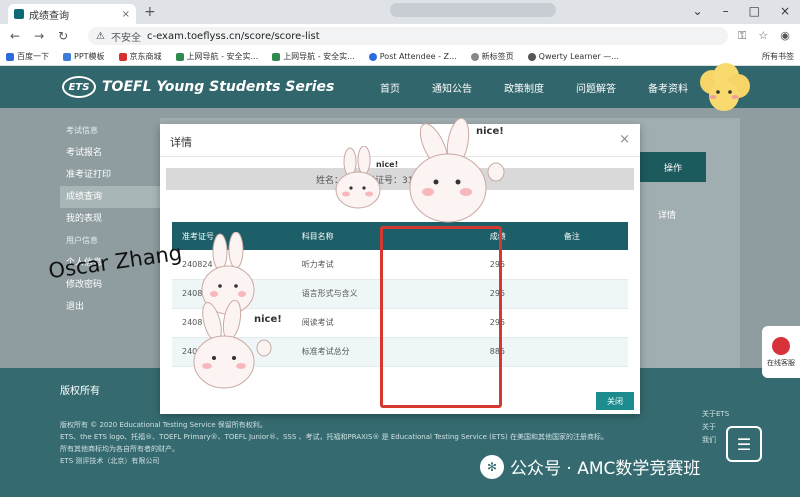 This screenshot has height=497, width=800. I want to click on url-text: c-exam.toeflyss.cn/score/score-list, so click(233, 36).